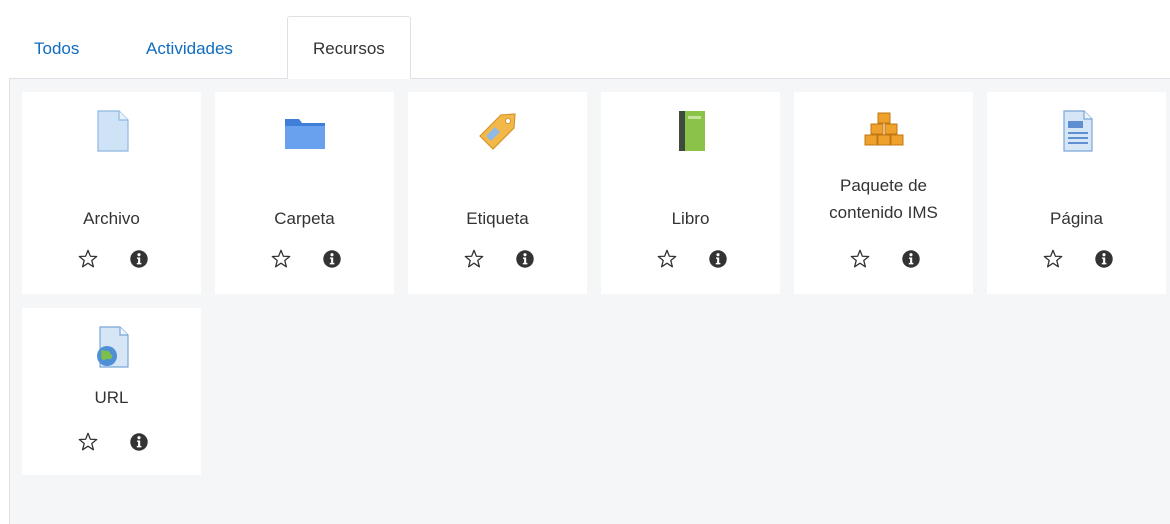  I want to click on resource-card-carpeta: Carpeta, so click(304, 193).